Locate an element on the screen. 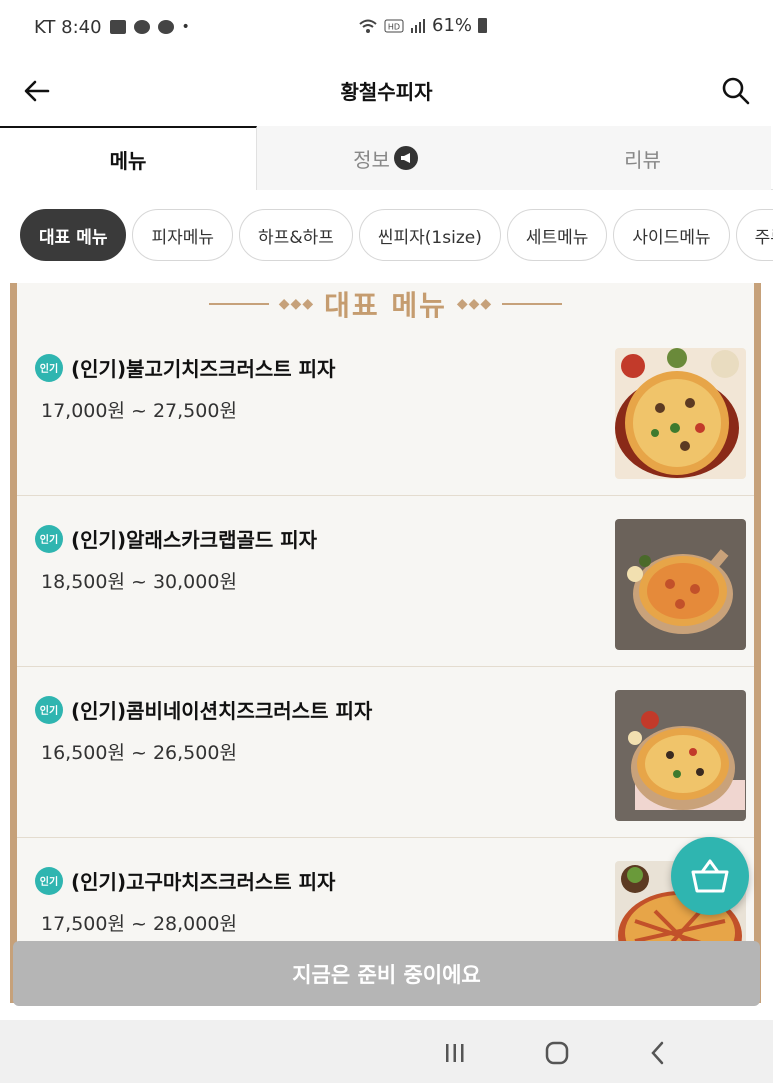  svg-text: HD is located at coordinates (394, 26).